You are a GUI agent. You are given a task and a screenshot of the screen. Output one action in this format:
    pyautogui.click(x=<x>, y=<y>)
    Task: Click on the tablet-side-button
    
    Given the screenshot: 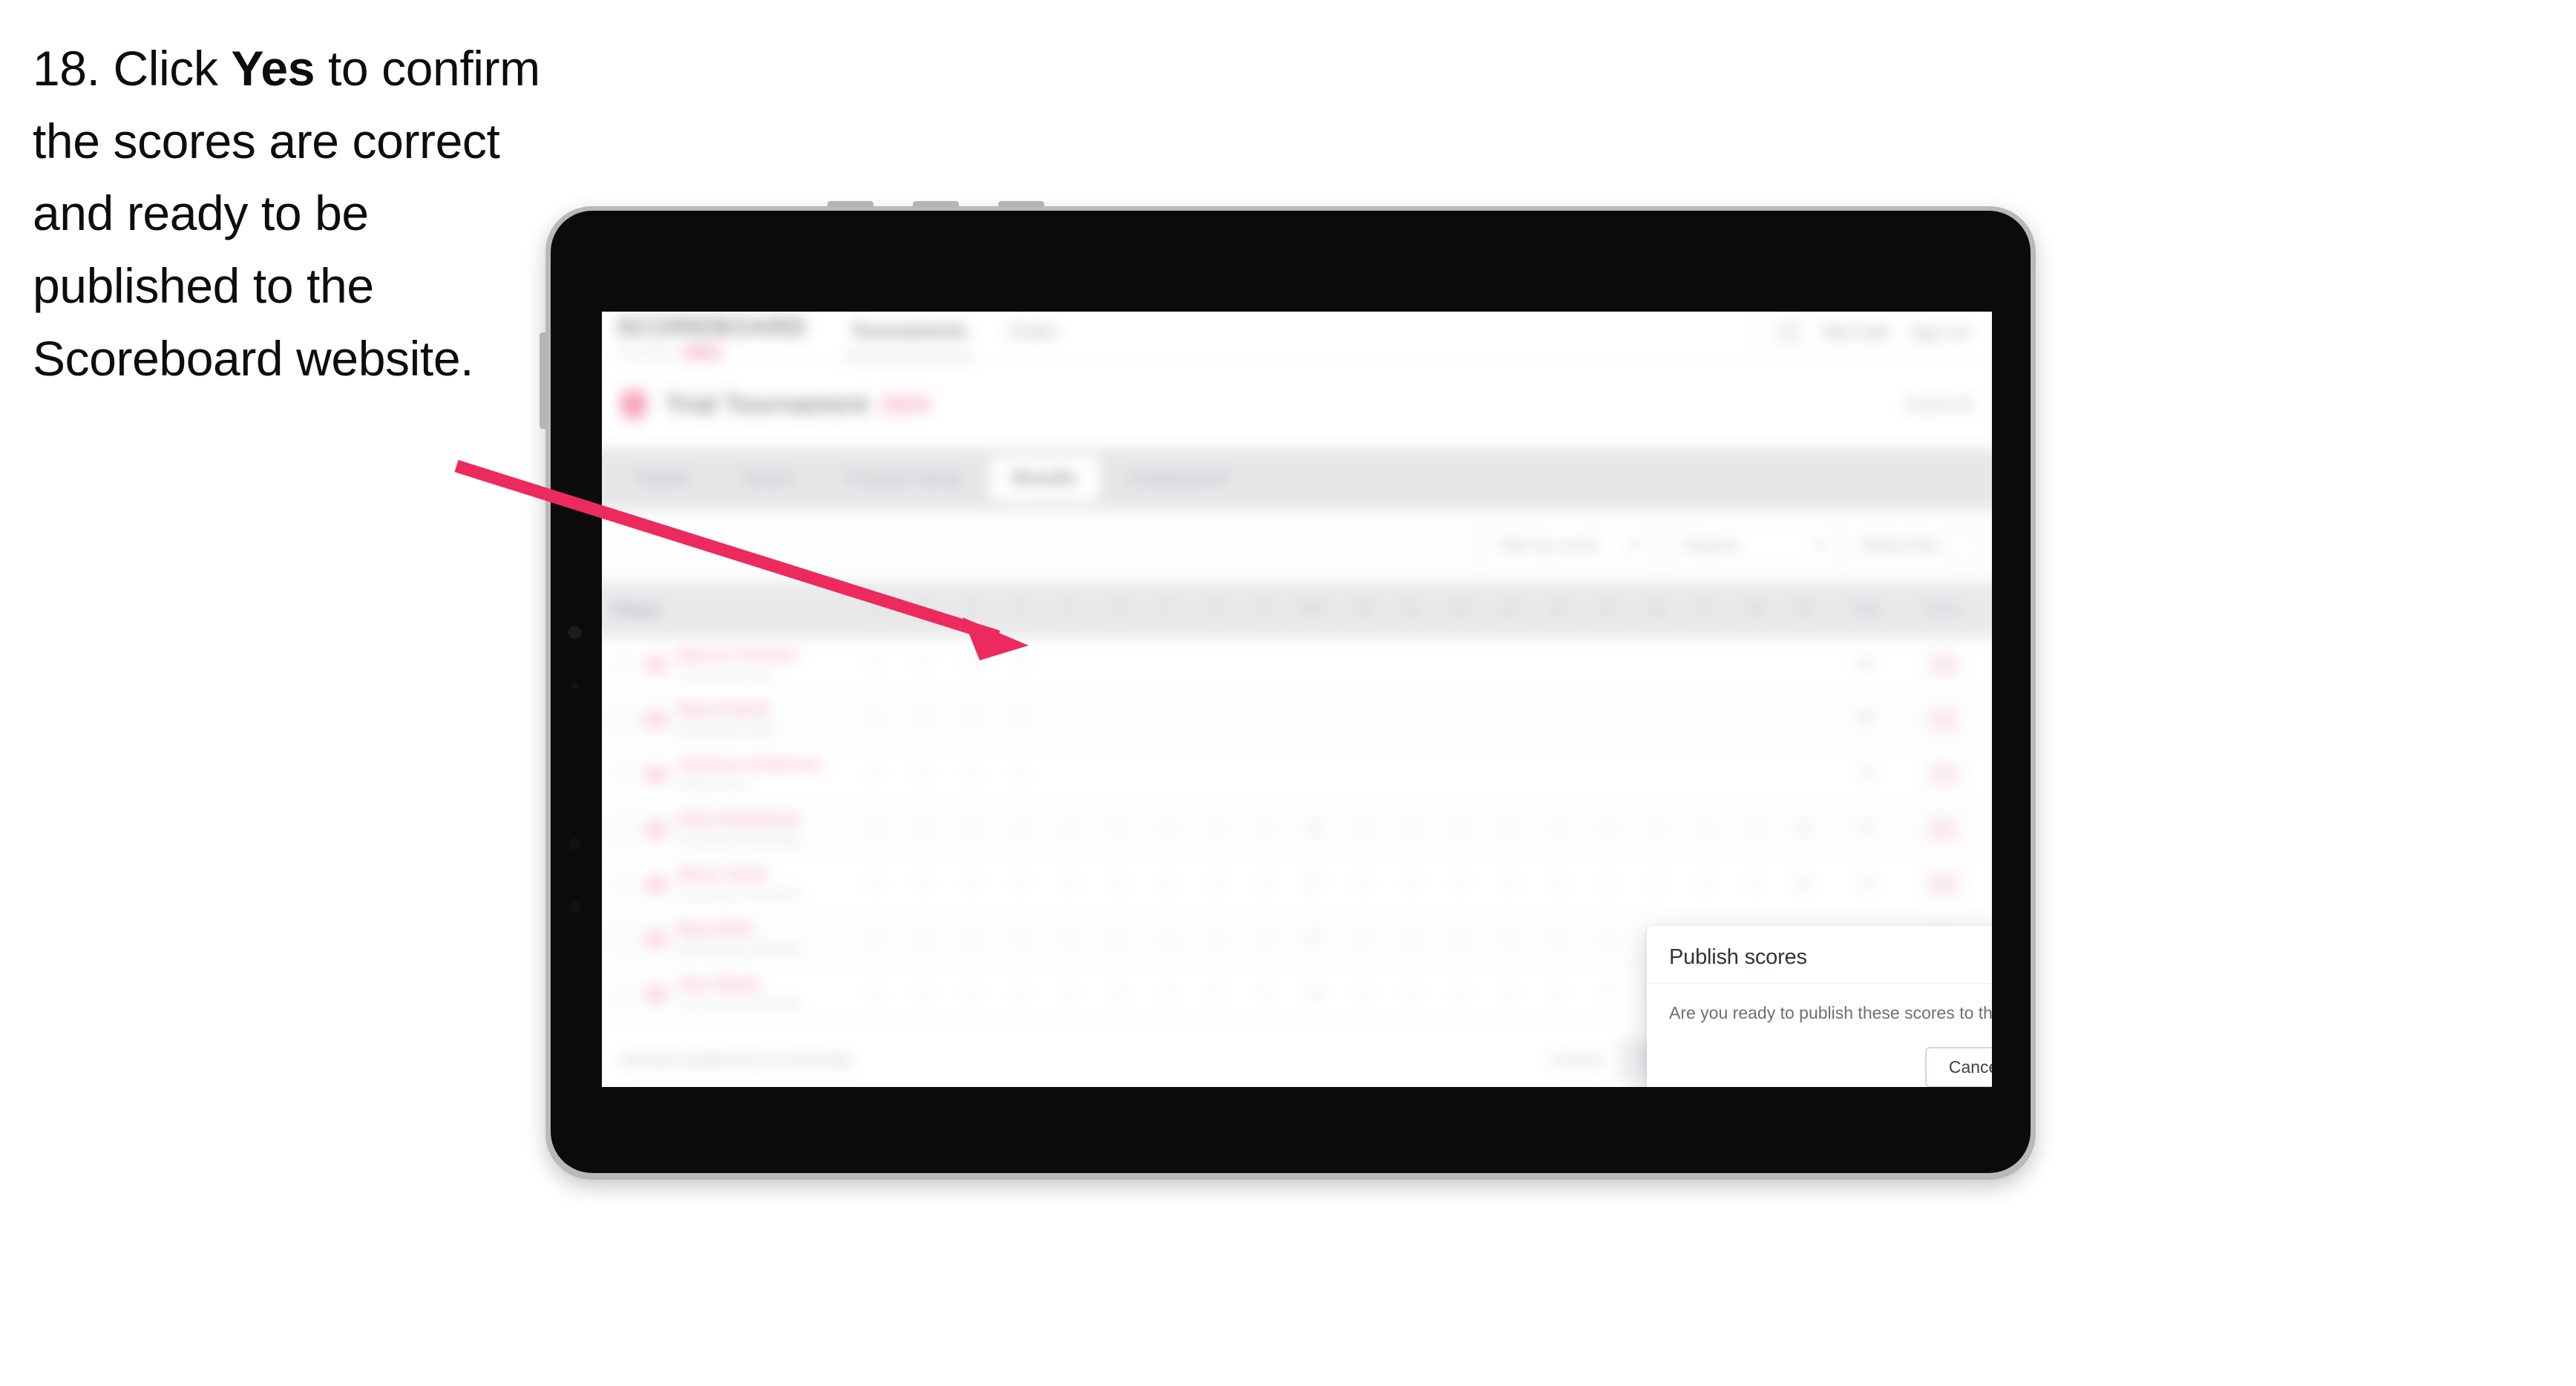 What is the action you would take?
    pyautogui.click(x=543, y=381)
    